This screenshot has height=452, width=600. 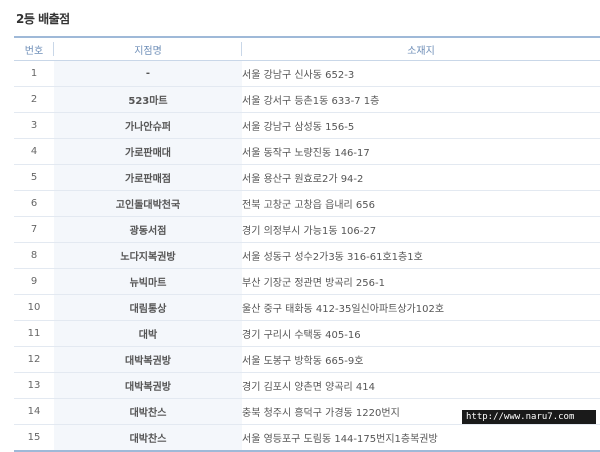 I want to click on store-name: 대박, so click(x=148, y=333).